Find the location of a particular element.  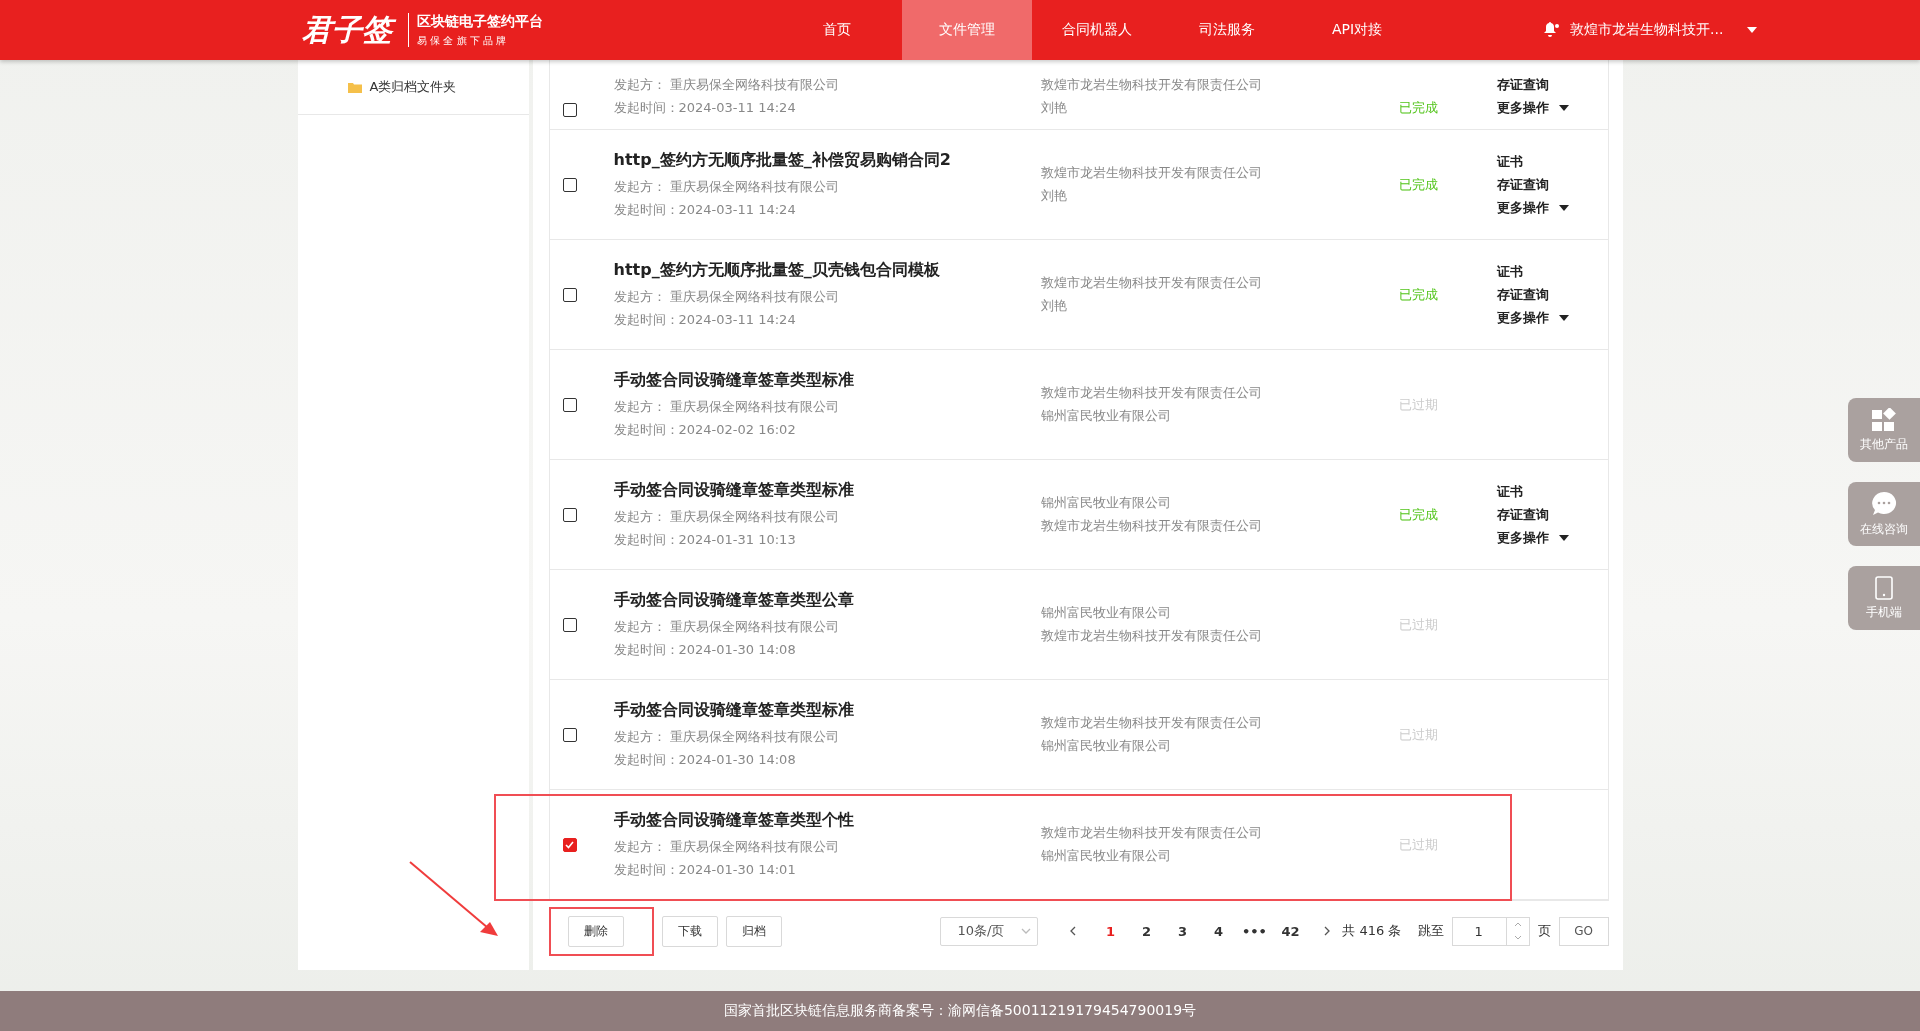

bulk-action-button: 归档 is located at coordinates (753, 931).